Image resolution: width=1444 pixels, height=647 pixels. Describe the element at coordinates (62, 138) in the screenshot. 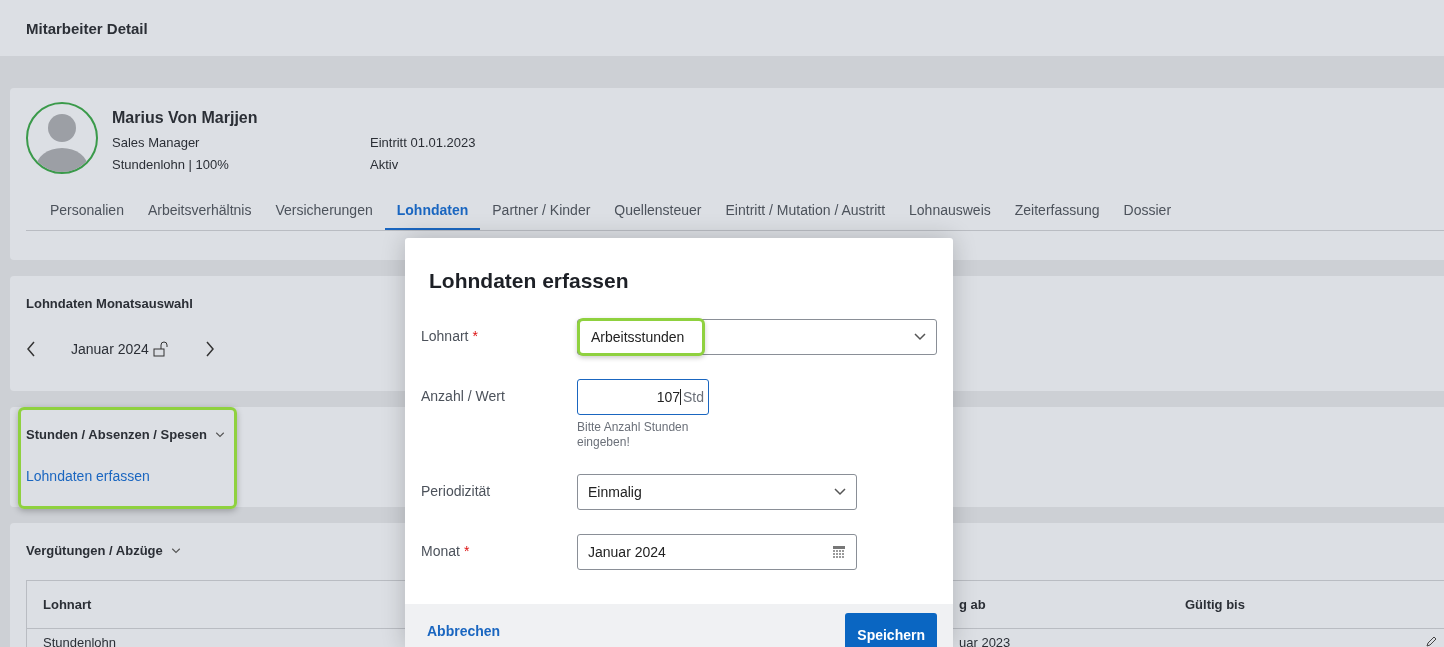

I see `avatar-silhouette` at that location.